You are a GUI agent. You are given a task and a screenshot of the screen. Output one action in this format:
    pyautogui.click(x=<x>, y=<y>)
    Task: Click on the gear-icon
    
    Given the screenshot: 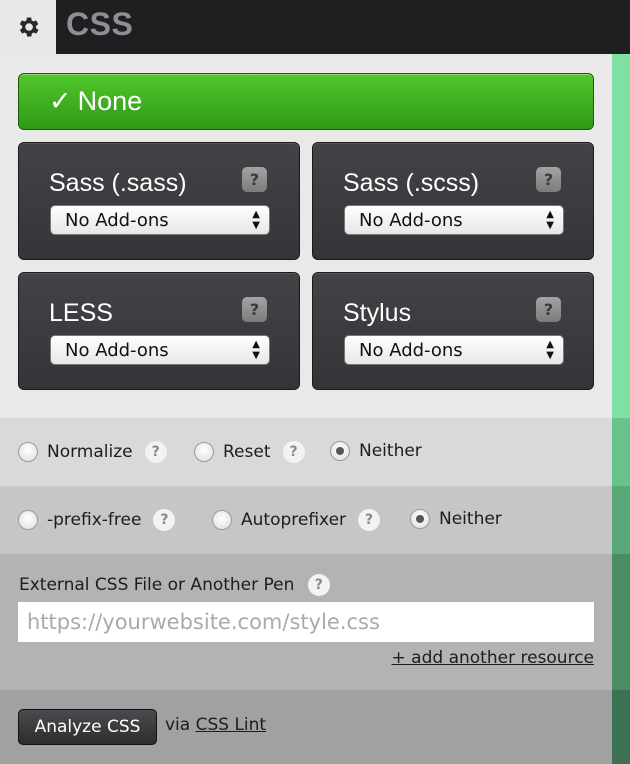 What is the action you would take?
    pyautogui.click(x=29, y=27)
    